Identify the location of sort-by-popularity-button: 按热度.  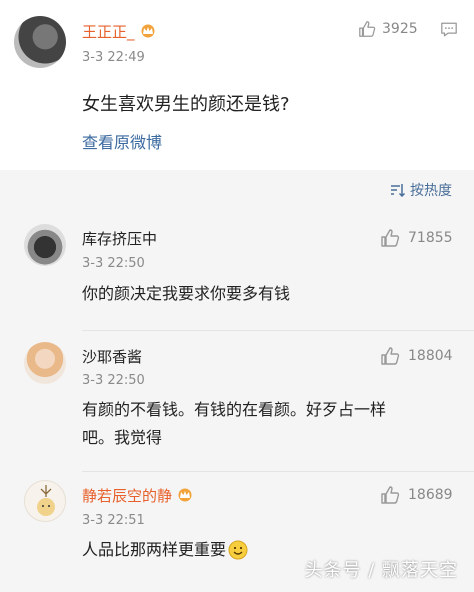
(421, 190).